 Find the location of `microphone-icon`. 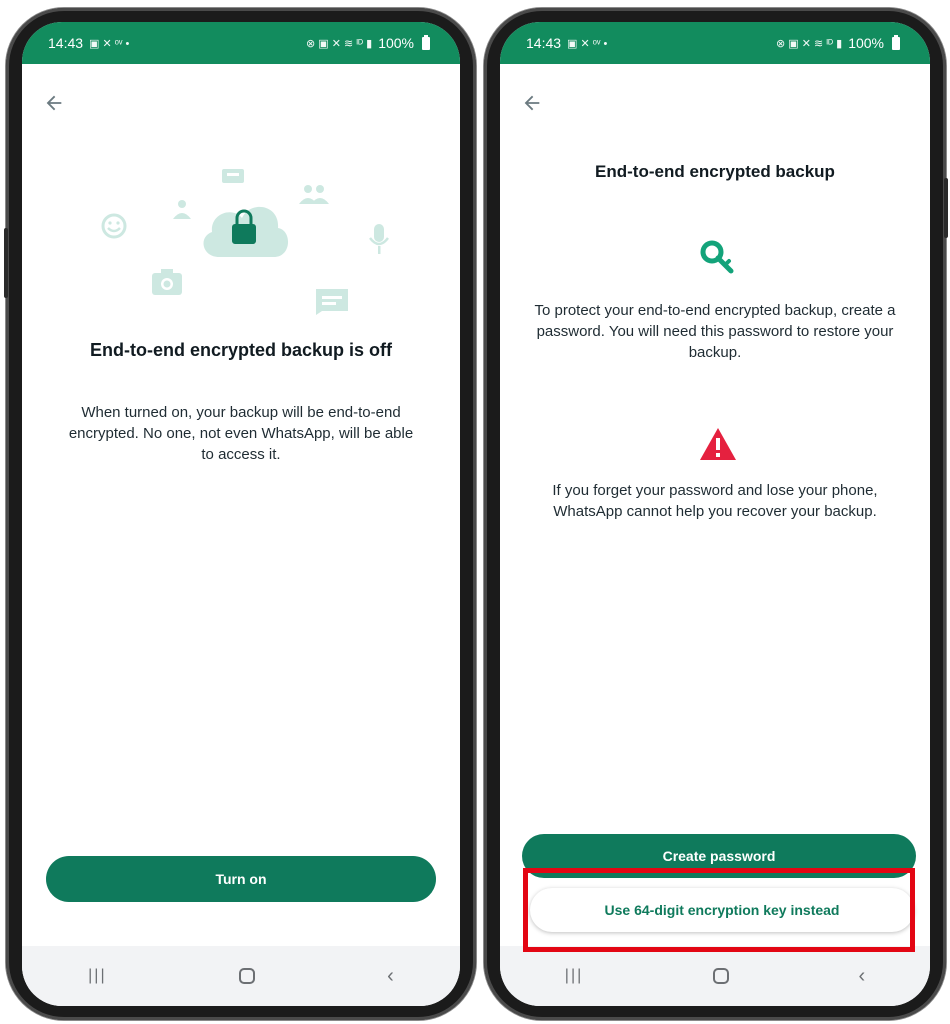

microphone-icon is located at coordinates (379, 239).